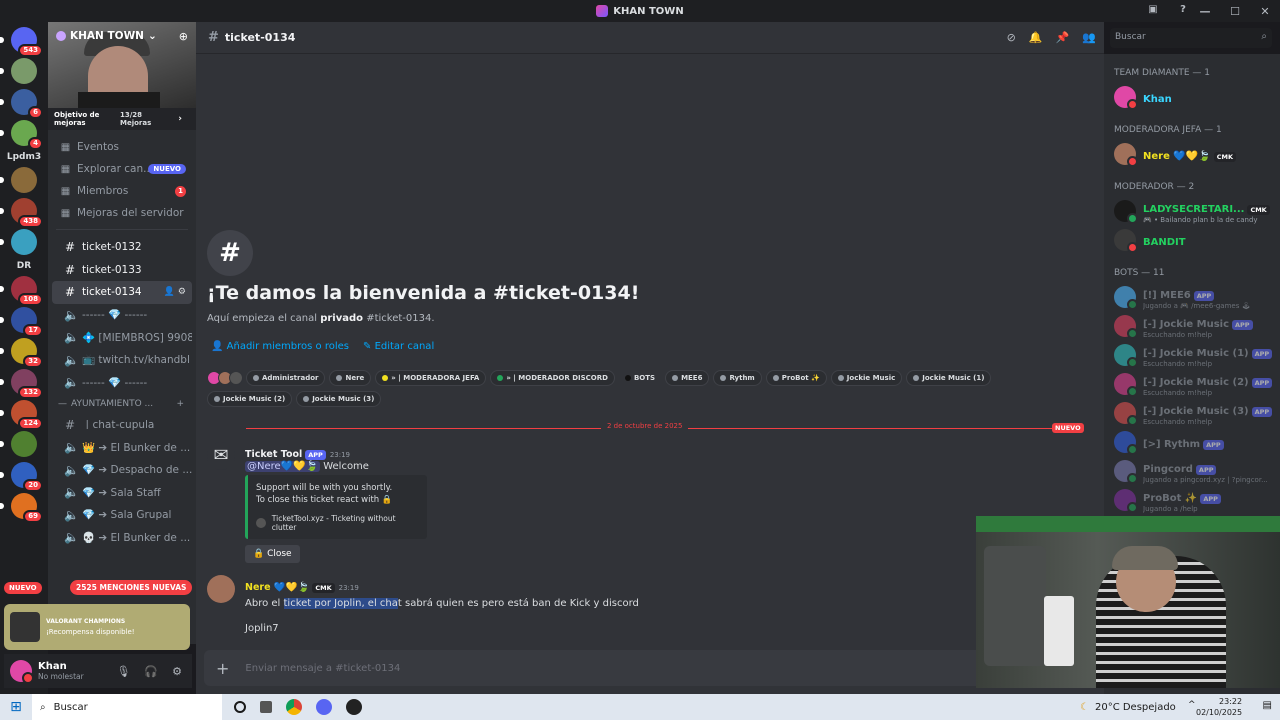 The width and height of the screenshot is (1280, 720). I want to click on role-chip: ProBot ✨, so click(796, 378).